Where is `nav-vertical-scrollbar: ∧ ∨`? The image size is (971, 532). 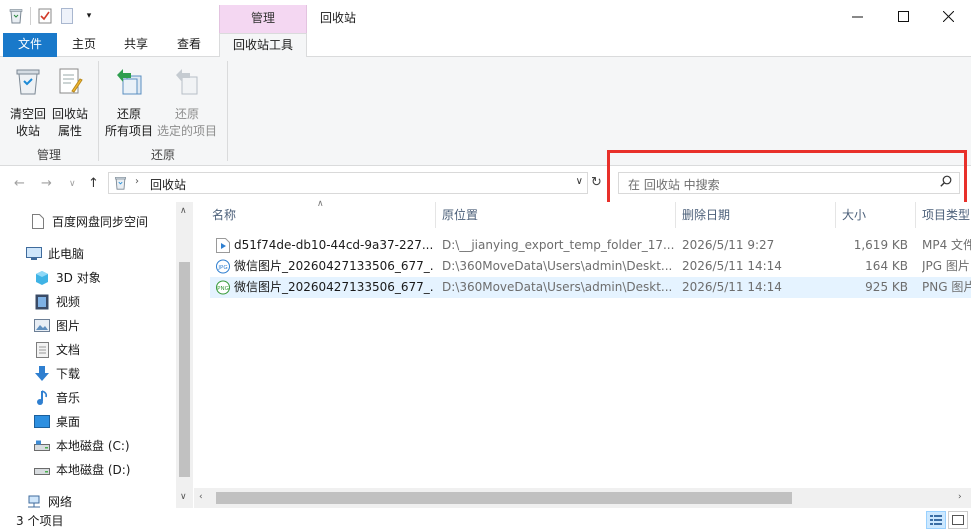 nav-vertical-scrollbar: ∧ ∨ is located at coordinates (184, 355).